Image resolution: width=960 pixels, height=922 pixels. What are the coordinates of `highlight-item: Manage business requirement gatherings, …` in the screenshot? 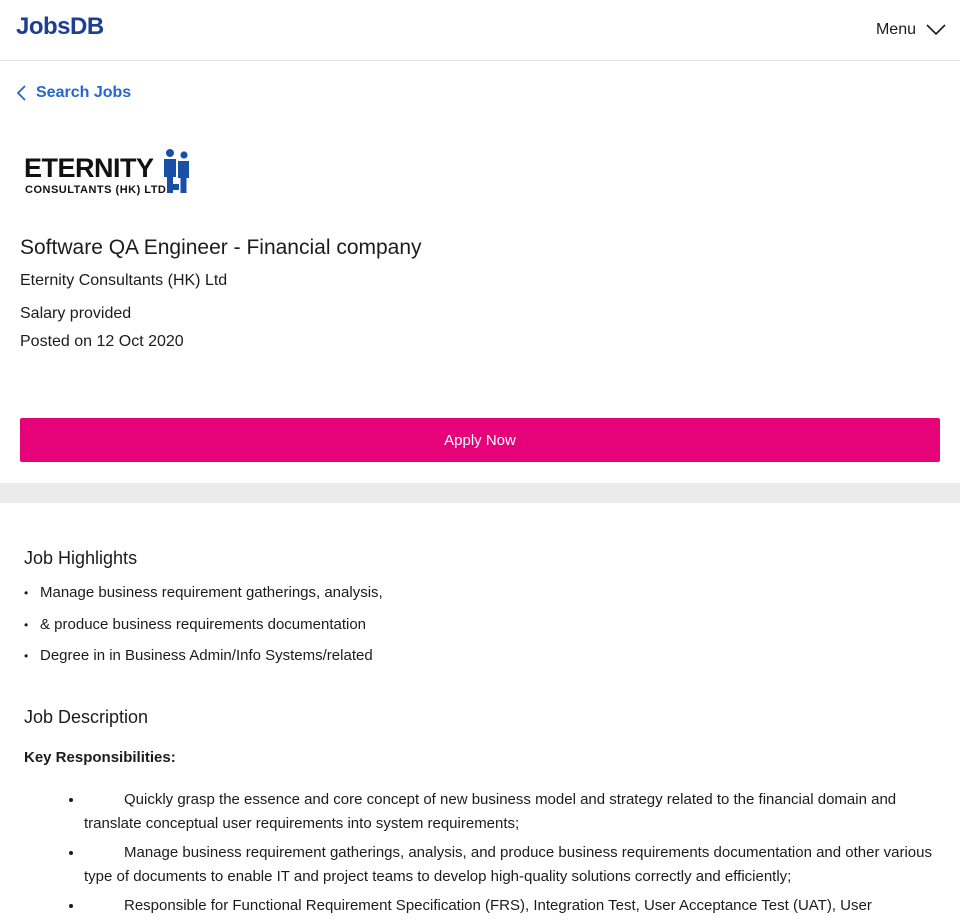 It's located at (203, 599).